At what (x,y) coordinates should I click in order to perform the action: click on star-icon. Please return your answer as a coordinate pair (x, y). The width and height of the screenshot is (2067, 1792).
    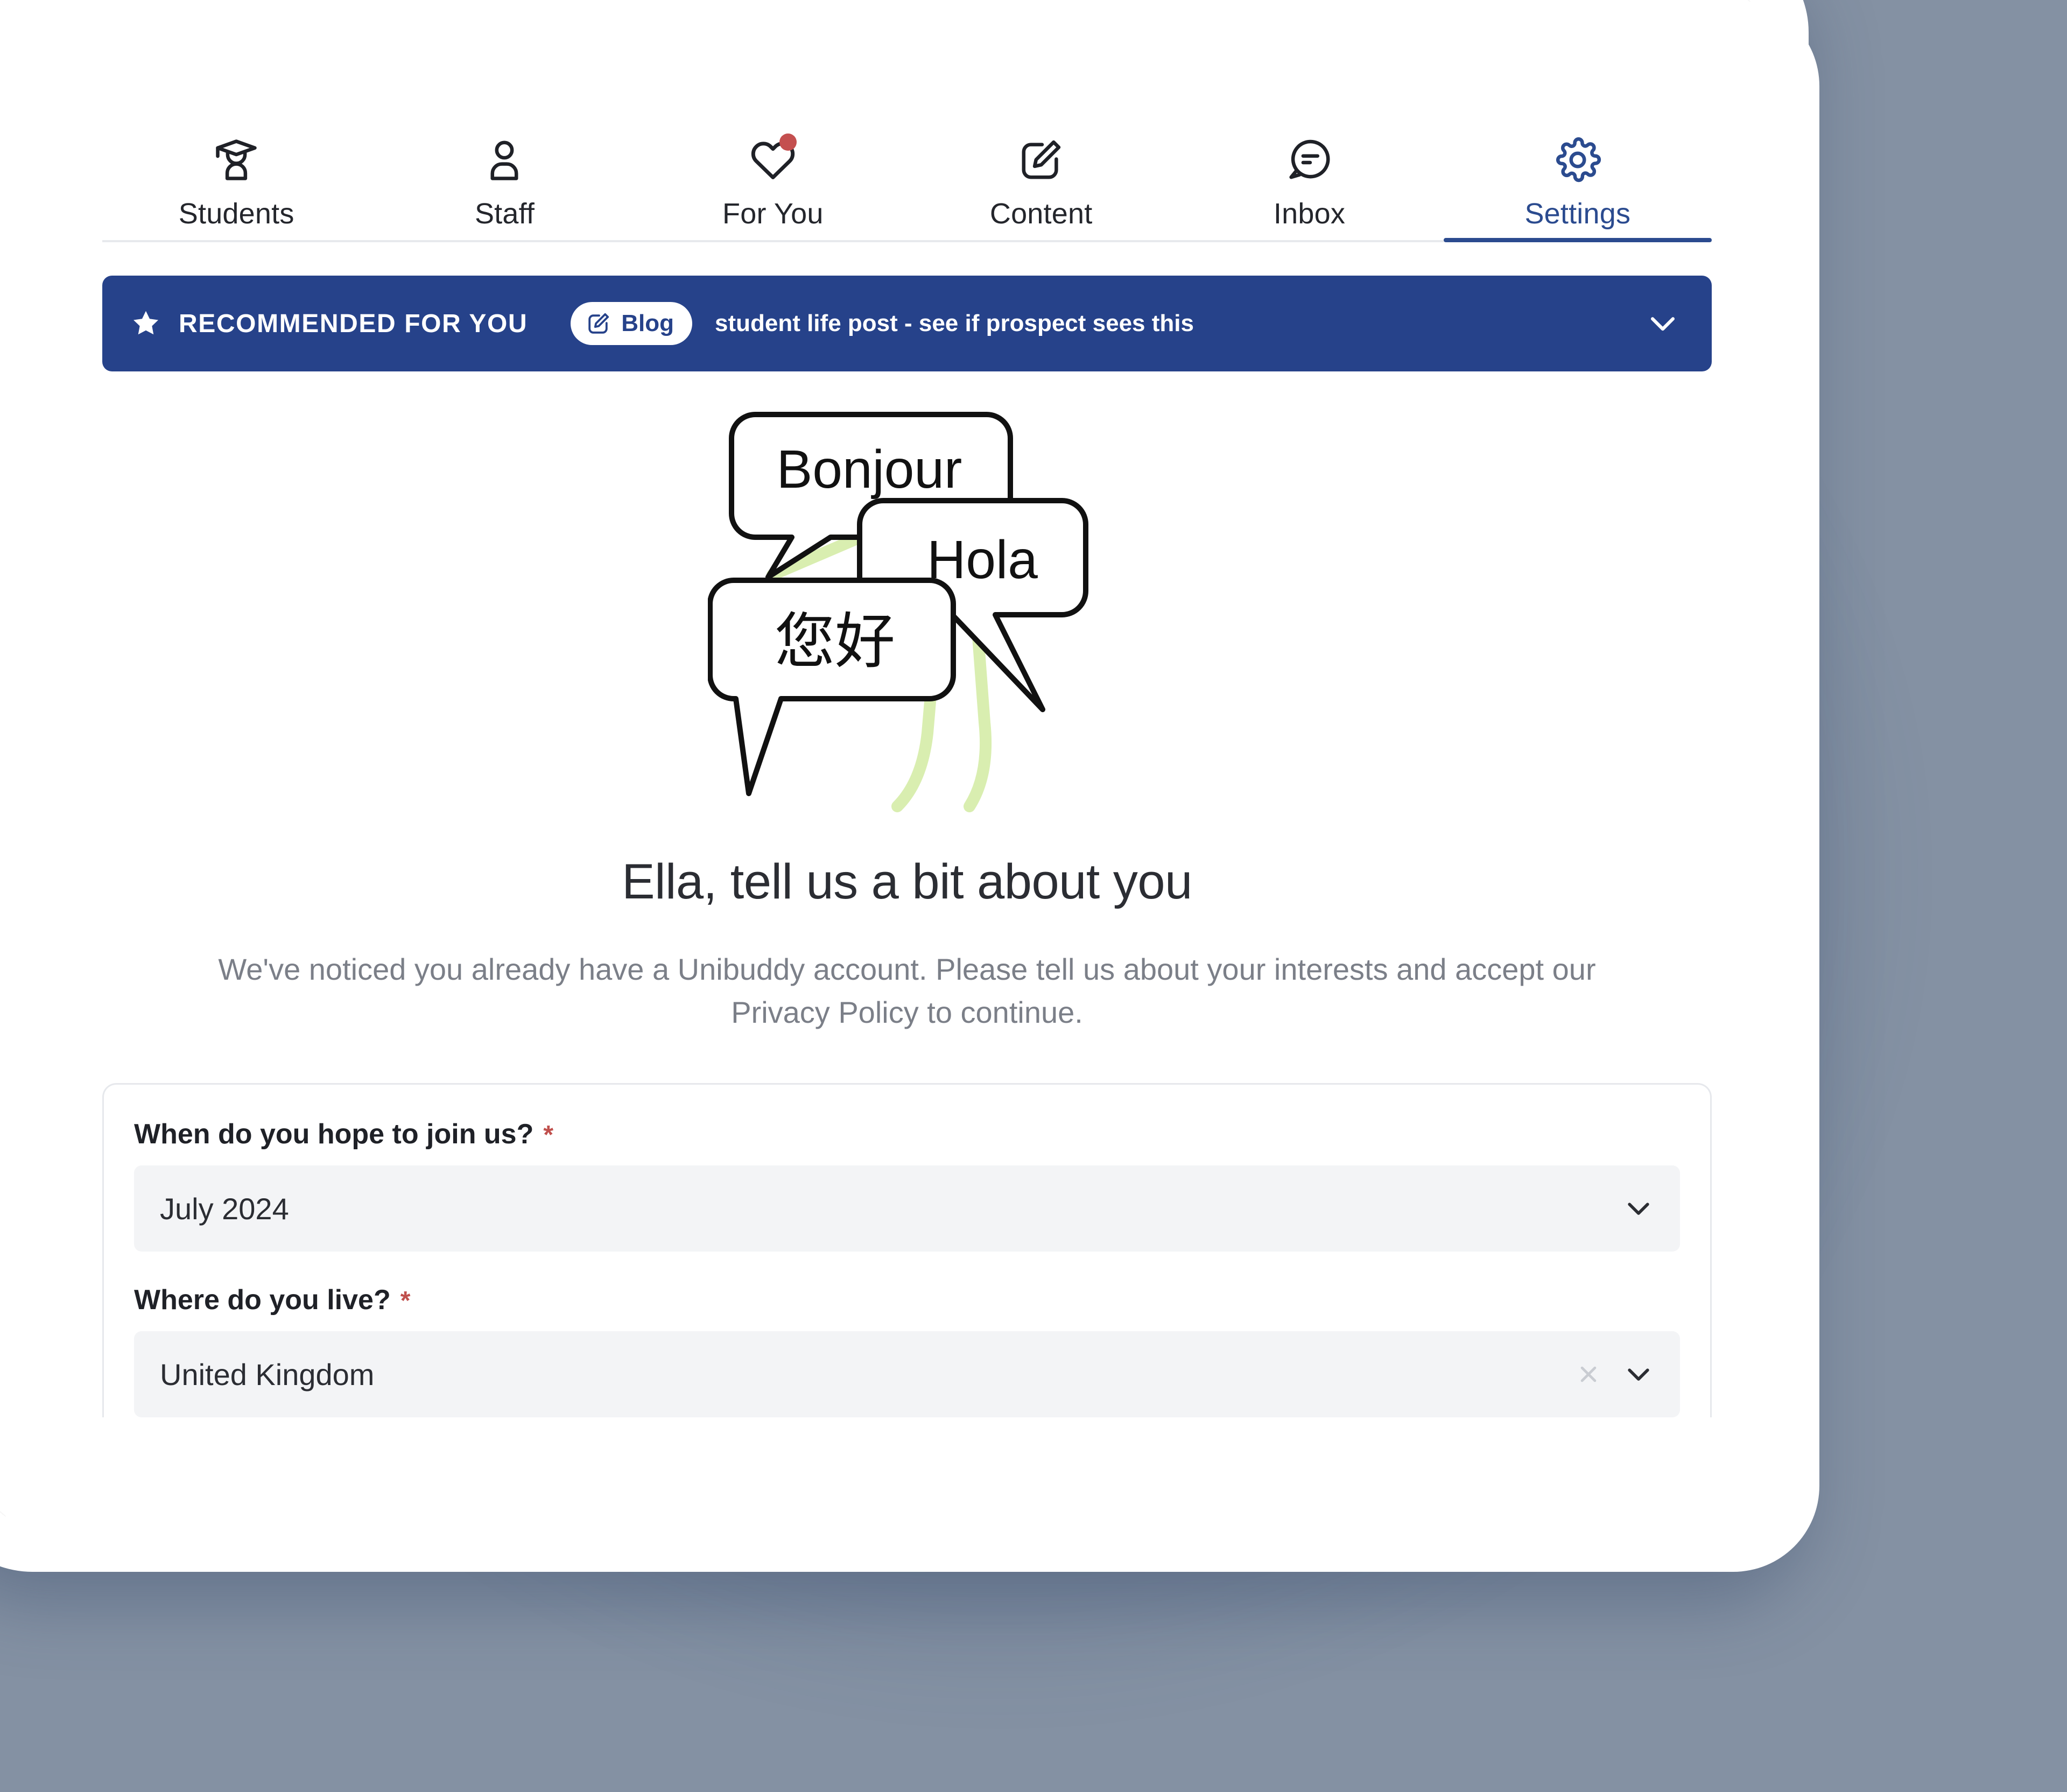
    Looking at the image, I should click on (146, 323).